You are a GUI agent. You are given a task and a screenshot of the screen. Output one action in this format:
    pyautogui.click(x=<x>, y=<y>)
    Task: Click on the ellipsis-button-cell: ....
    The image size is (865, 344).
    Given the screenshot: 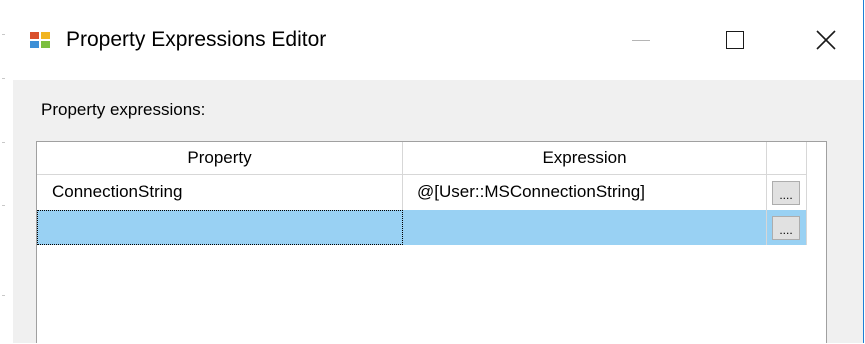 What is the action you would take?
    pyautogui.click(x=787, y=192)
    